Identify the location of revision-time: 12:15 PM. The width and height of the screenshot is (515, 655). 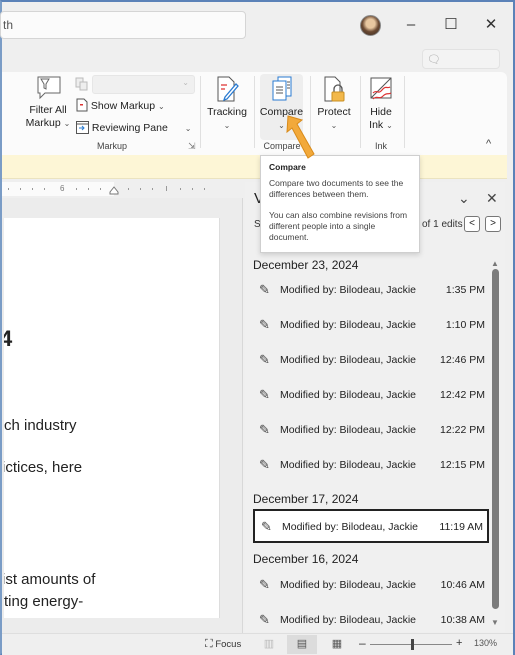
(462, 465).